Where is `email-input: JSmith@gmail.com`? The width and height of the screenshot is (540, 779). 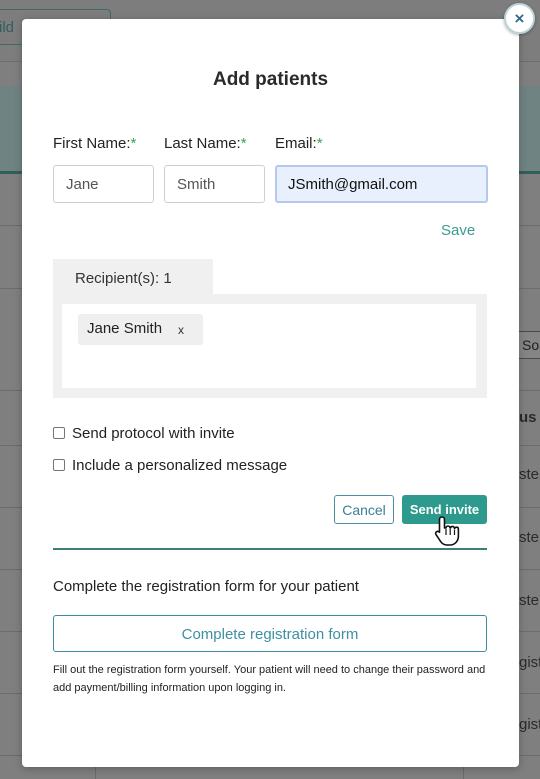 email-input: JSmith@gmail.com is located at coordinates (381, 184).